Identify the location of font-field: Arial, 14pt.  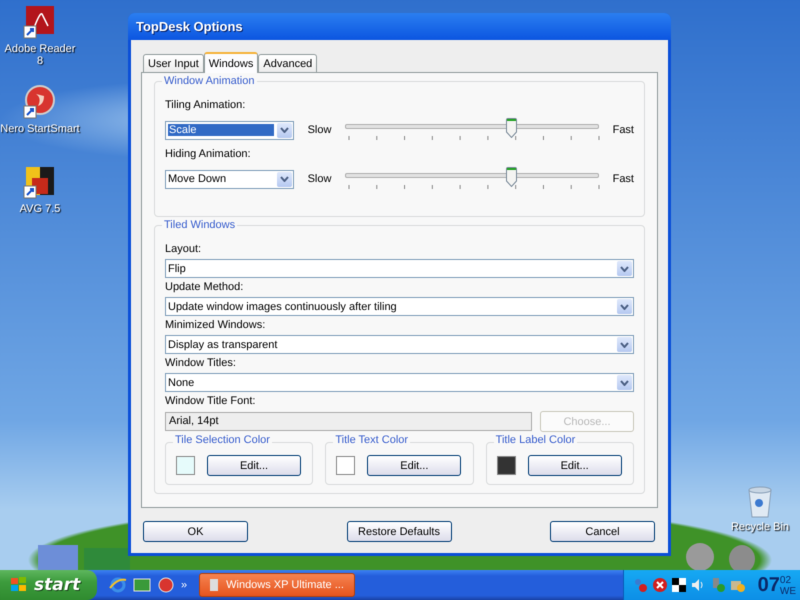
(348, 421).